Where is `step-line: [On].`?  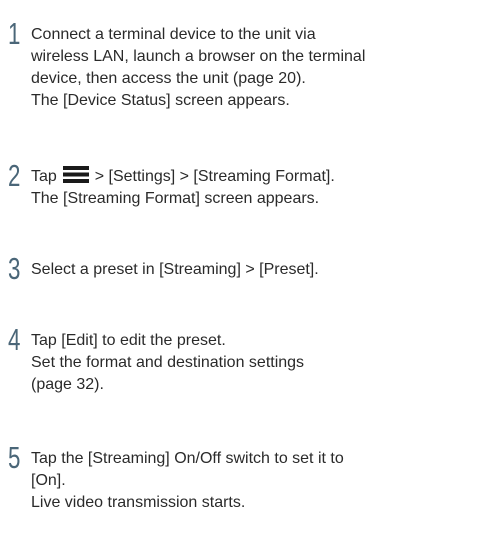 step-line: [On]. is located at coordinates (48, 480).